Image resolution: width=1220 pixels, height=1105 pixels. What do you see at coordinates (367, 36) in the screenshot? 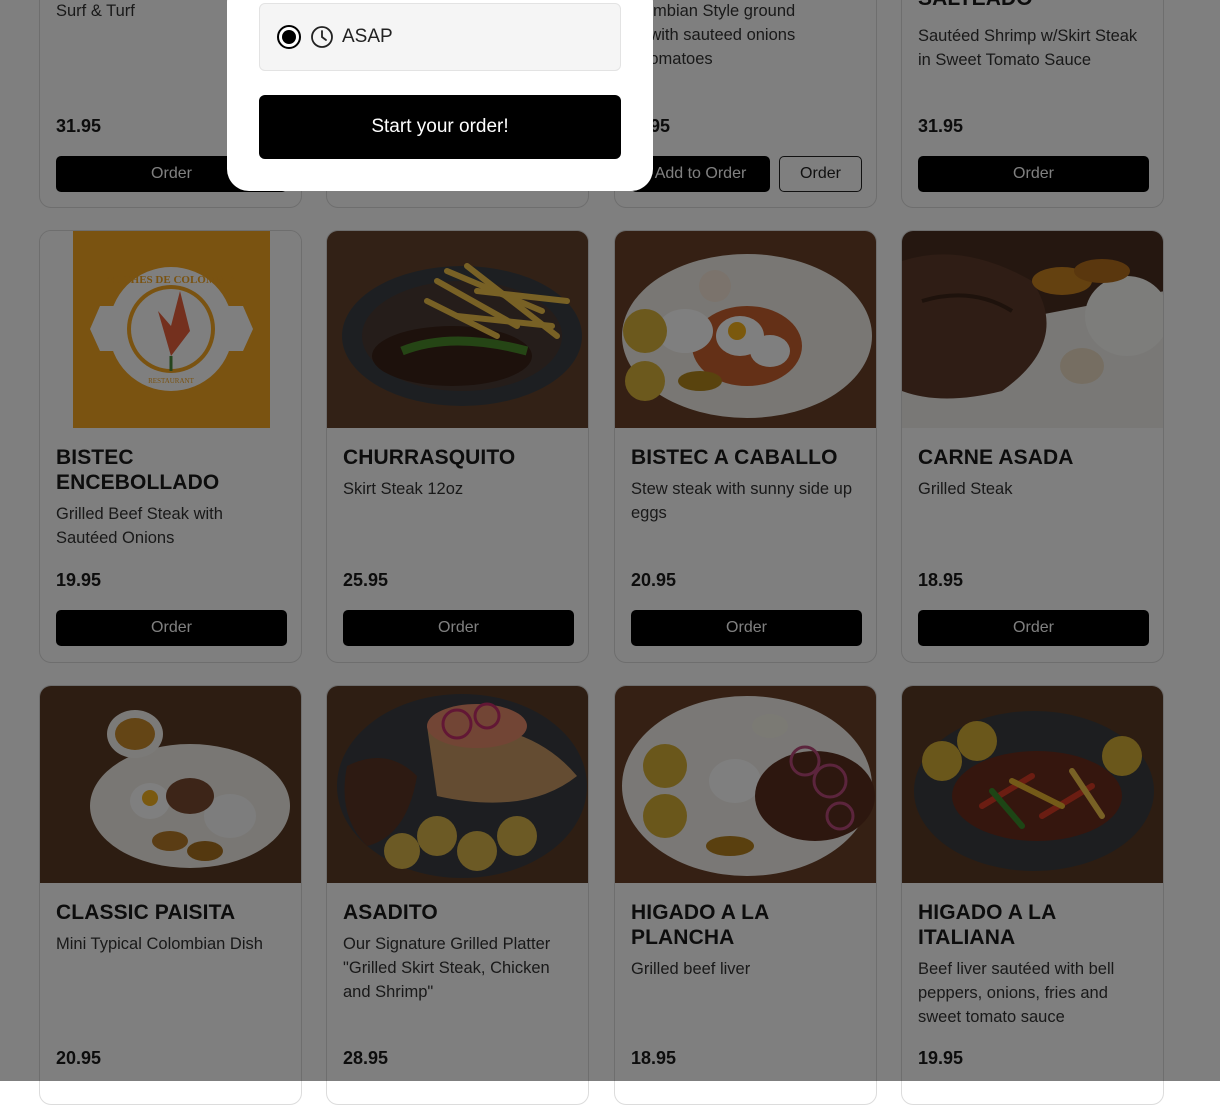
I see `asap-label: ASAP` at bounding box center [367, 36].